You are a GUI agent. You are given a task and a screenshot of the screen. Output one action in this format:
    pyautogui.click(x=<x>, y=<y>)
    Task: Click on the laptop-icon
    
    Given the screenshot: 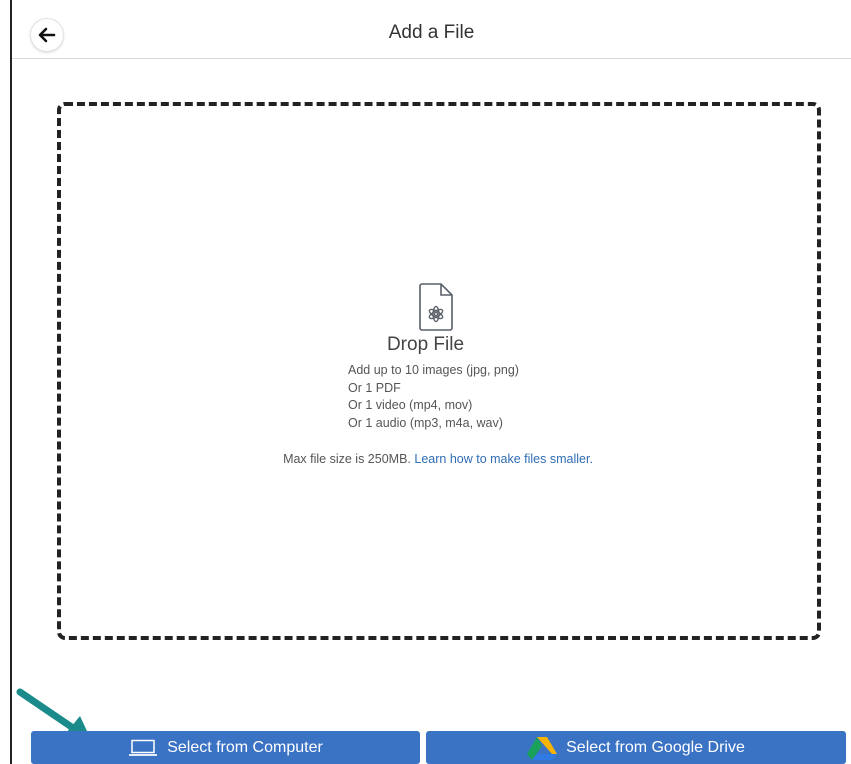 What is the action you would take?
    pyautogui.click(x=143, y=748)
    